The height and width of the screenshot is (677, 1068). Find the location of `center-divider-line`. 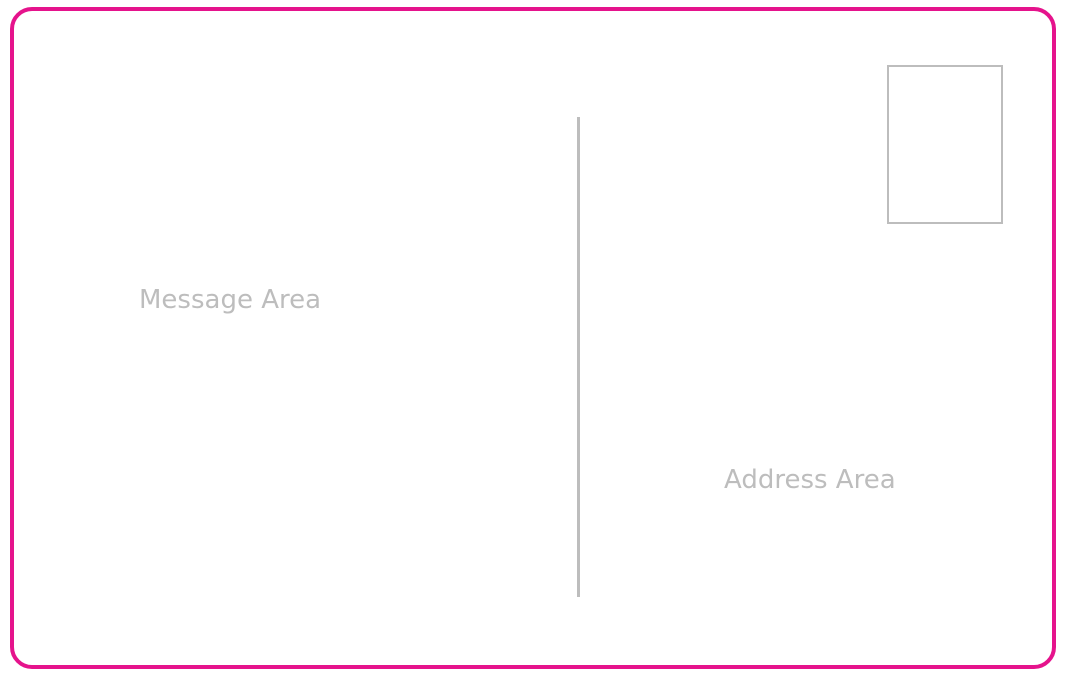

center-divider-line is located at coordinates (578, 357).